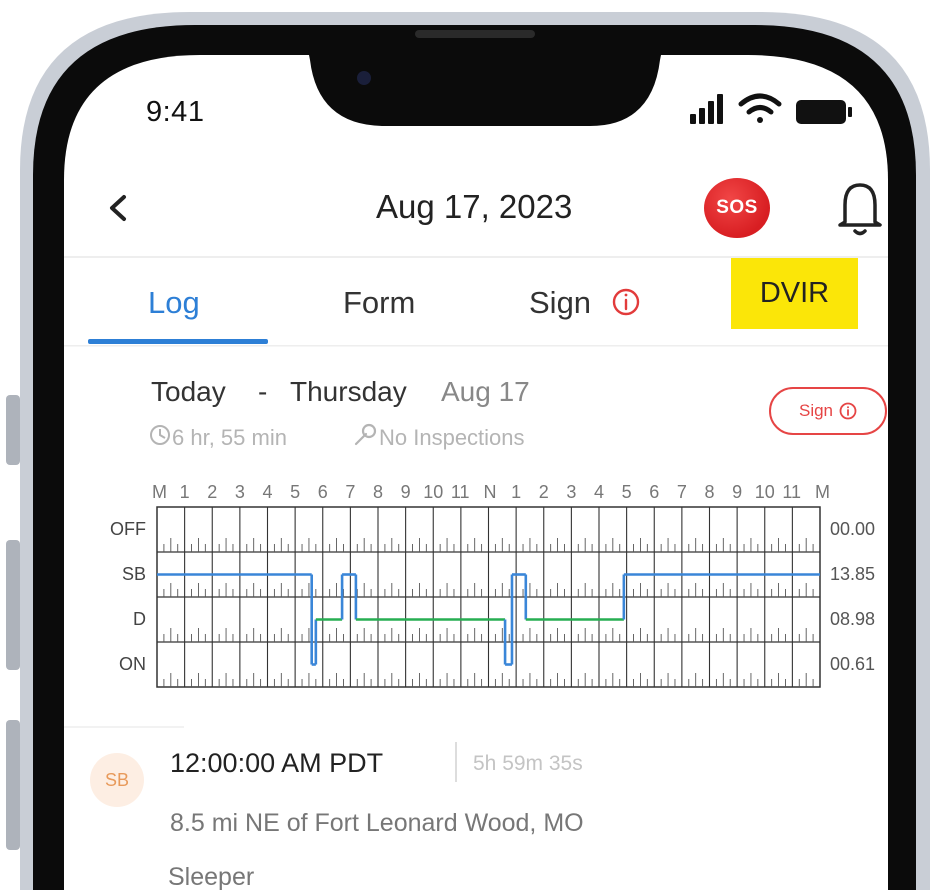 The width and height of the screenshot is (948, 890). I want to click on inspections-status: No Inspections, so click(452, 437).